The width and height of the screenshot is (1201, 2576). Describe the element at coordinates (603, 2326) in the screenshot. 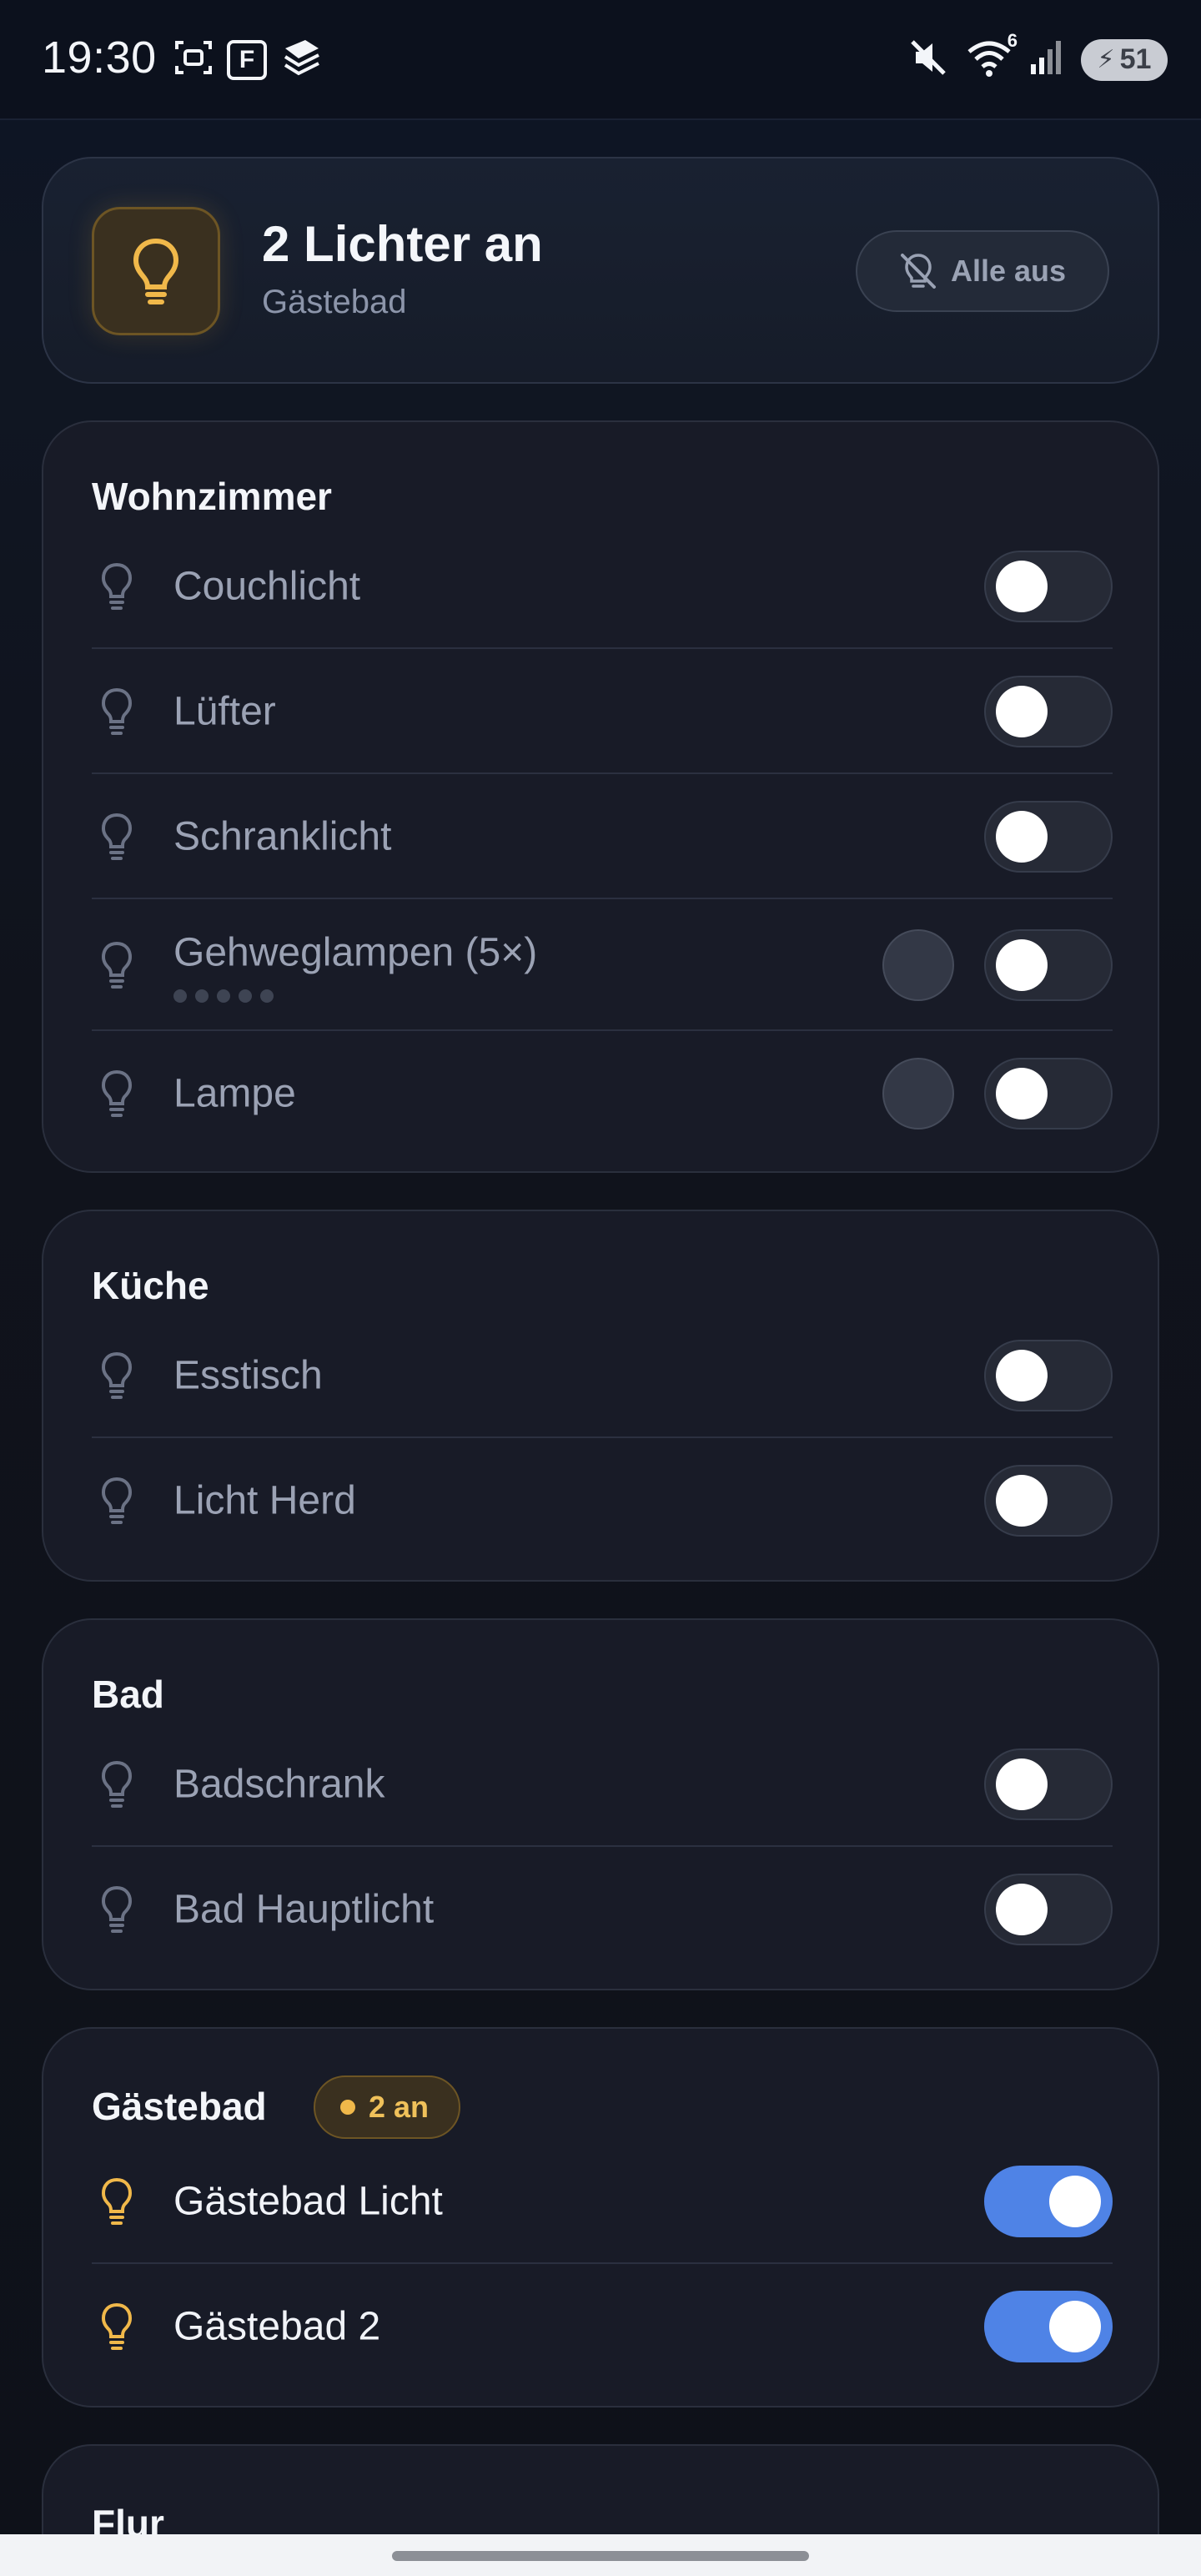

I see `light-row: Gästebad 2` at that location.